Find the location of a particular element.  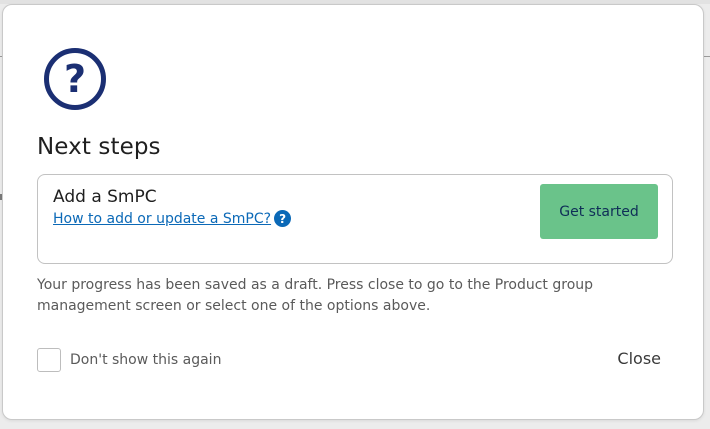

help-circle-symbol: ? is located at coordinates (75, 79).